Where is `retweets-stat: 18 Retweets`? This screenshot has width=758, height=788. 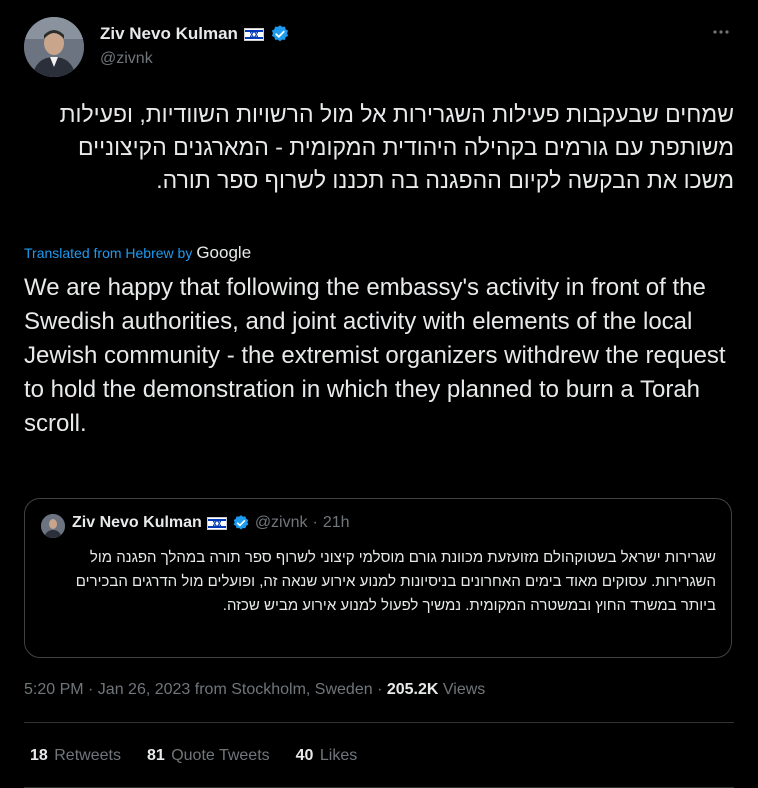
retweets-stat: 18 Retweets is located at coordinates (75, 756).